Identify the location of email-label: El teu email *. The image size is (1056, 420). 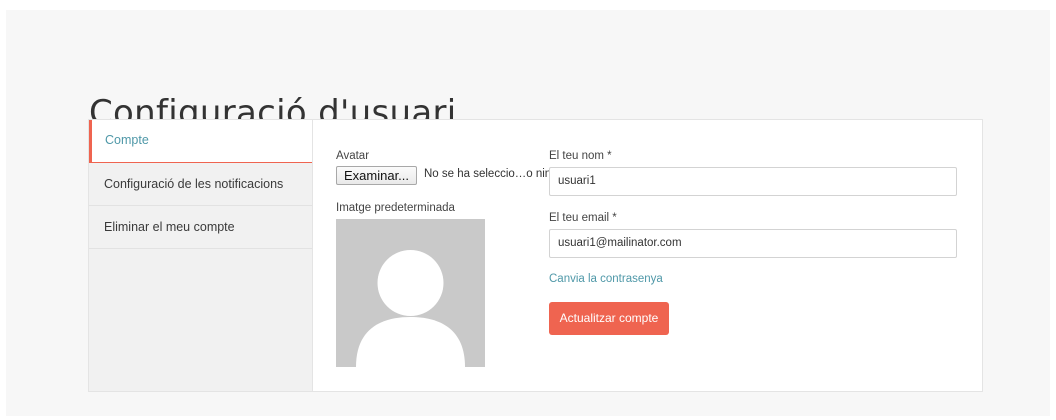
(583, 218).